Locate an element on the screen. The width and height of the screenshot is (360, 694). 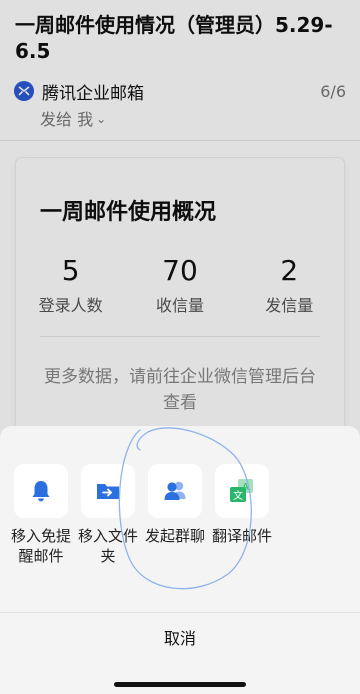
action-label: 移入文件夹 is located at coordinates (107, 546).